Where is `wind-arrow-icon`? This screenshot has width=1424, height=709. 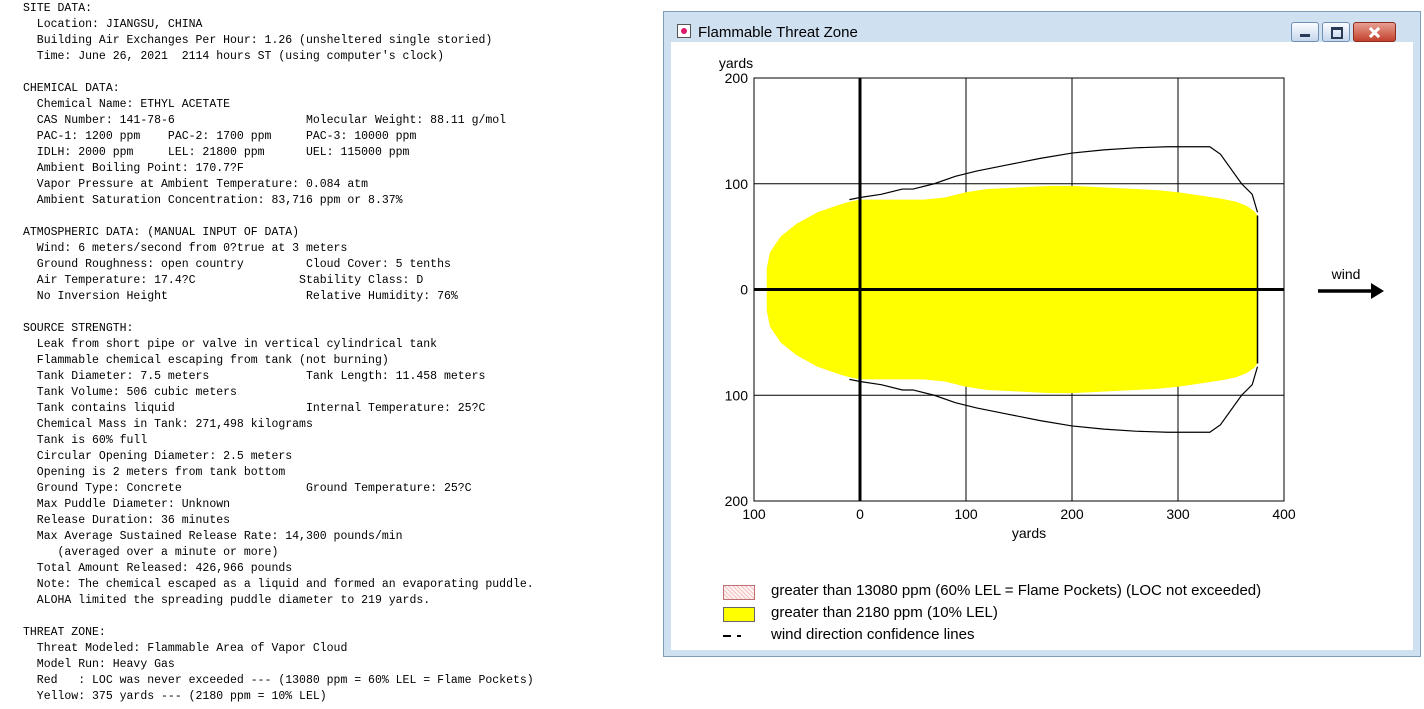
wind-arrow-icon is located at coordinates (1377, 291).